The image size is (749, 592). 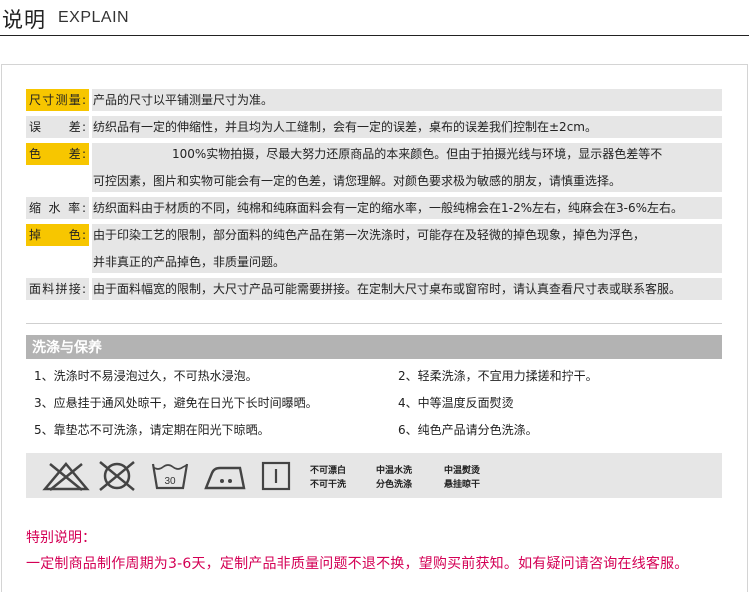 What do you see at coordinates (189, 262) in the screenshot?
I see `row-text: 并非真正的产品掉色，非质量问题。` at bounding box center [189, 262].